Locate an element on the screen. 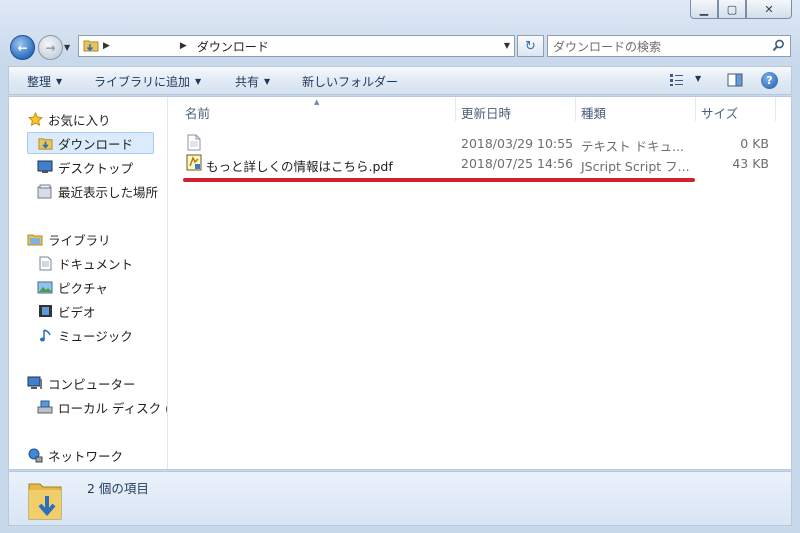 The height and width of the screenshot is (533, 800). close-icon: ✕ is located at coordinates (769, 9).